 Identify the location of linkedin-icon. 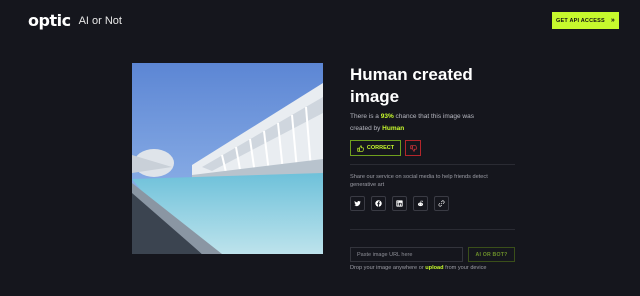
(399, 203).